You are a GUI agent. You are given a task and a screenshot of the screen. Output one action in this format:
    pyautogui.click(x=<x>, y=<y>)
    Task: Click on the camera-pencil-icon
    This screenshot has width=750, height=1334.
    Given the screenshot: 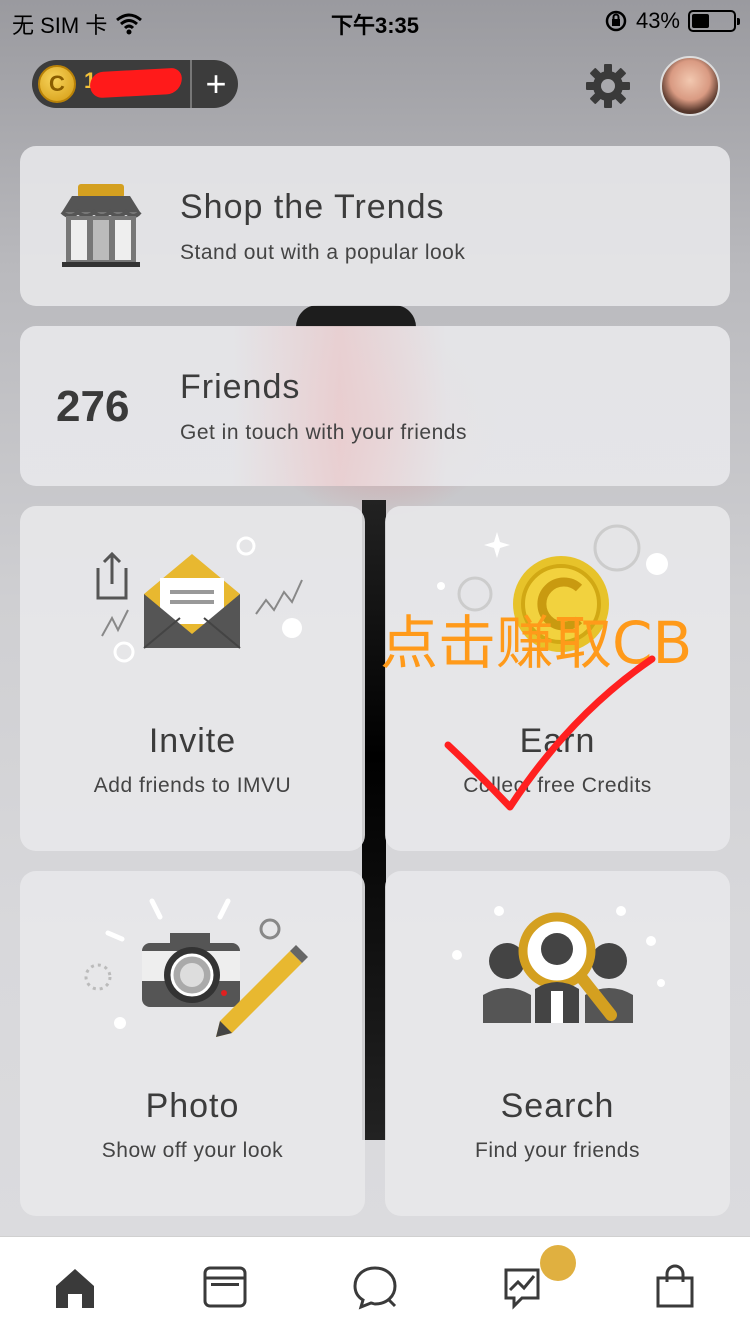 What is the action you would take?
    pyautogui.click(x=196, y=967)
    